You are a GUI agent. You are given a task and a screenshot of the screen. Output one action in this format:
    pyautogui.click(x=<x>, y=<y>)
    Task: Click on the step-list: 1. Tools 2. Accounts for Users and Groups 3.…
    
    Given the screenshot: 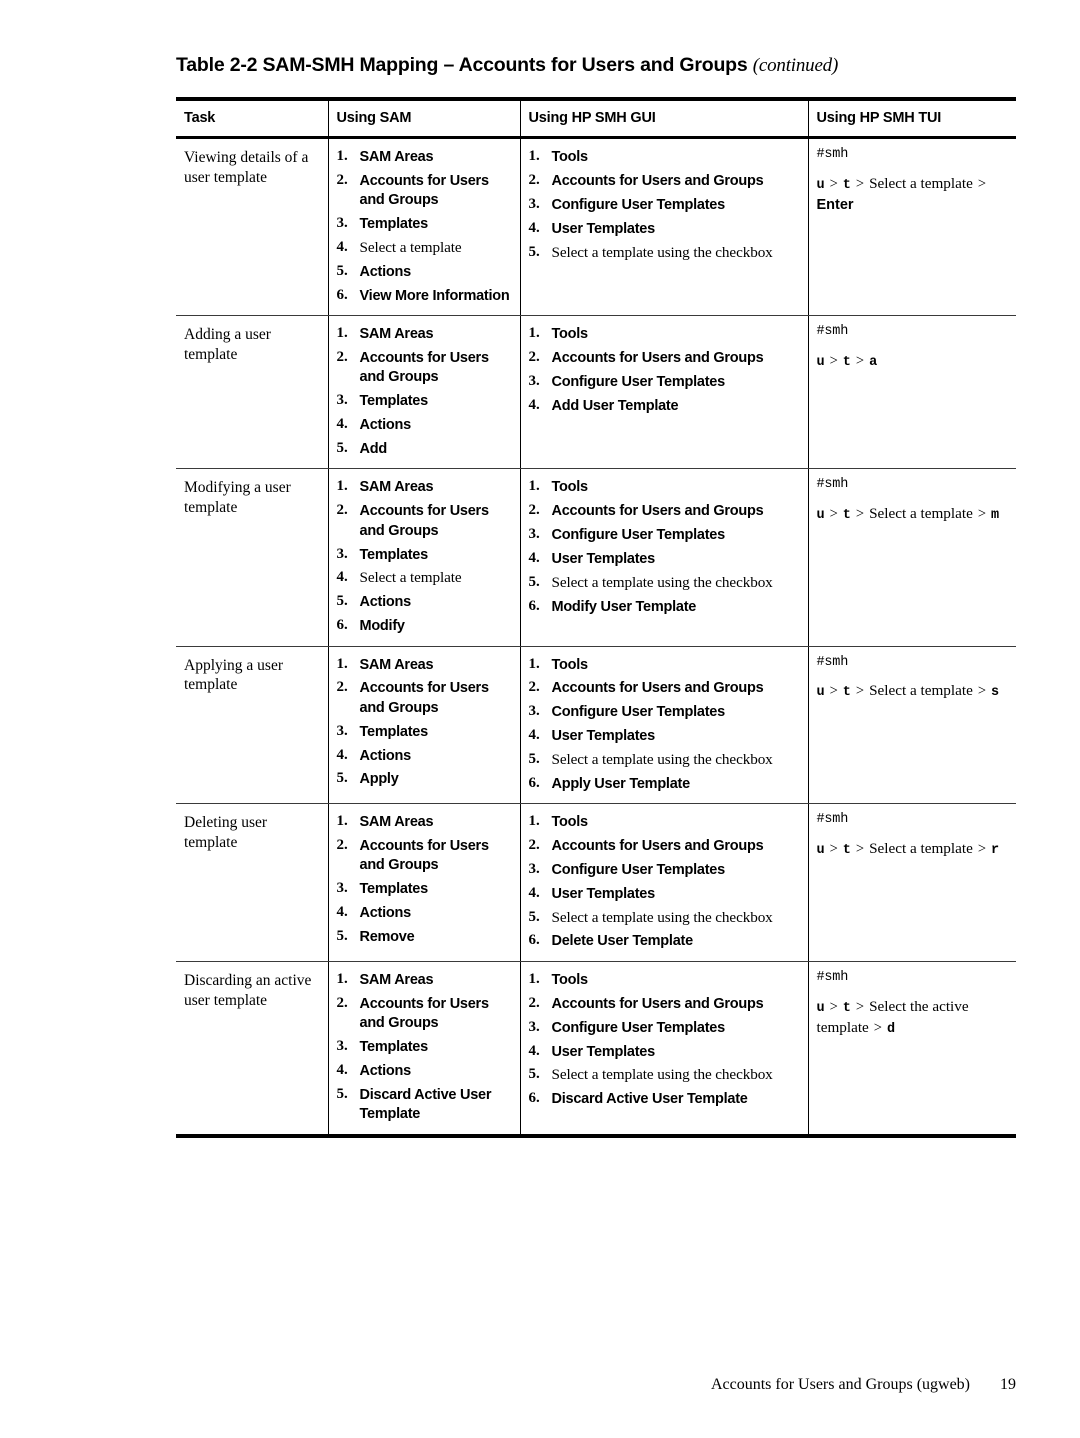 What is the action you would take?
    pyautogui.click(x=665, y=1039)
    